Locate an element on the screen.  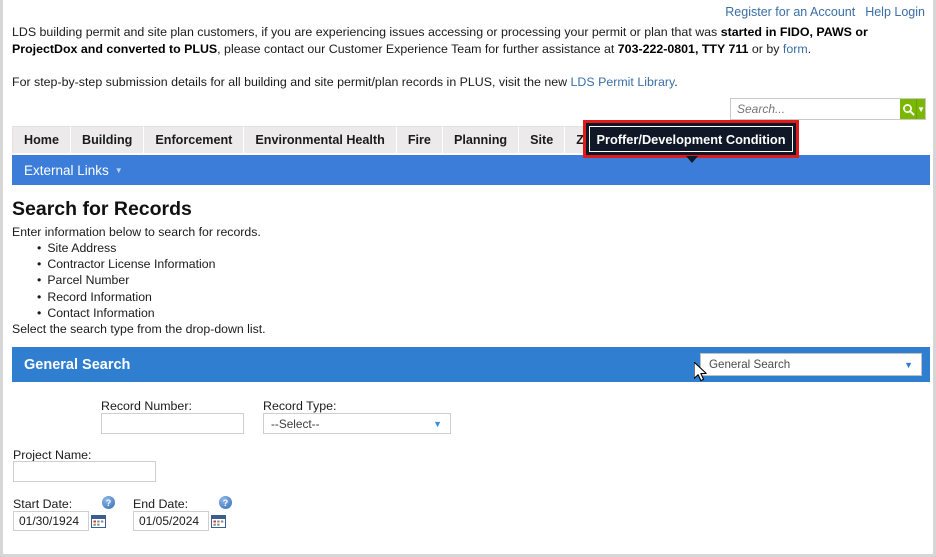
tab-proffer-development-condition-label: Proffer/Development Condition is located at coordinates (691, 139).